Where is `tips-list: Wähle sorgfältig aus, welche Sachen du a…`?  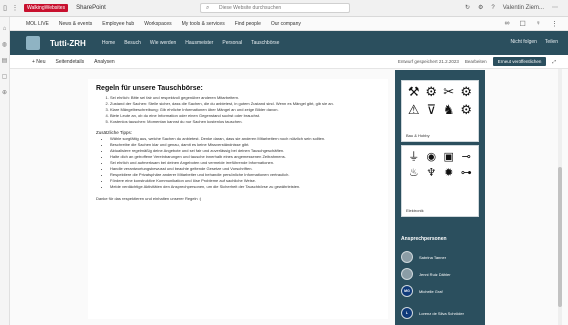
tips-list: Wähle sorgfältig aus, welche Sachen du a… is located at coordinates (238, 163).